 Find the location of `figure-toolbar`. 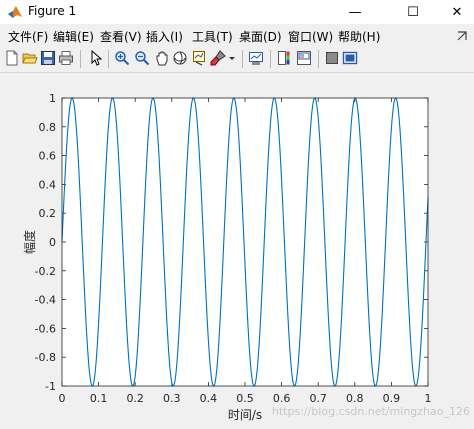

figure-toolbar is located at coordinates (237, 59).